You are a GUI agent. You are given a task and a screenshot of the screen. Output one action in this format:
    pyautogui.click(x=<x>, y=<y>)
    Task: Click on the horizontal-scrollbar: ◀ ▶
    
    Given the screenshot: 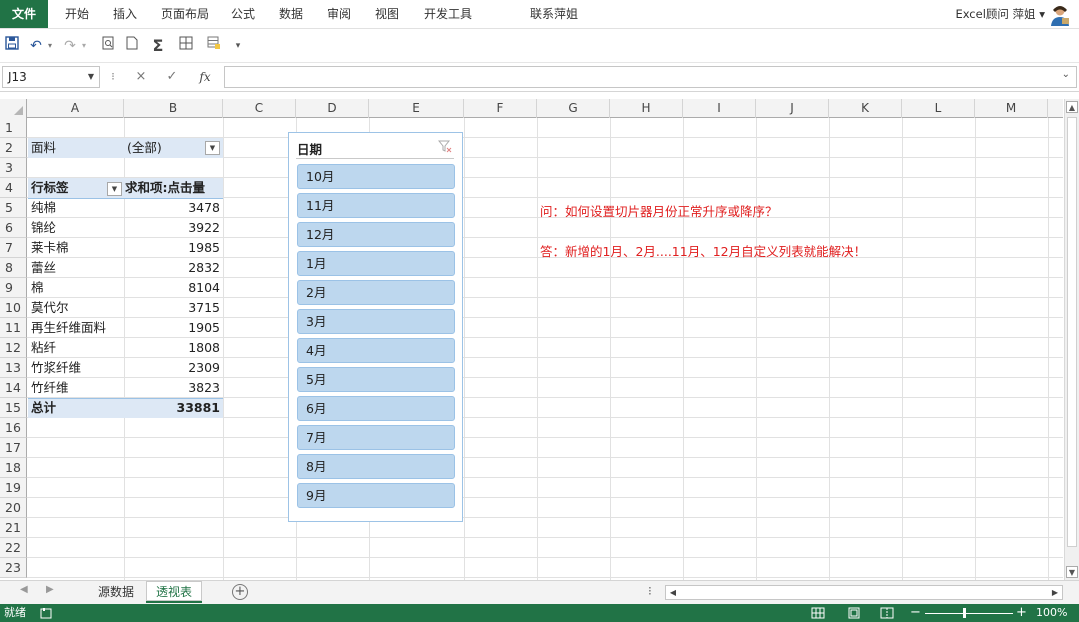 What is the action you would take?
    pyautogui.click(x=864, y=592)
    